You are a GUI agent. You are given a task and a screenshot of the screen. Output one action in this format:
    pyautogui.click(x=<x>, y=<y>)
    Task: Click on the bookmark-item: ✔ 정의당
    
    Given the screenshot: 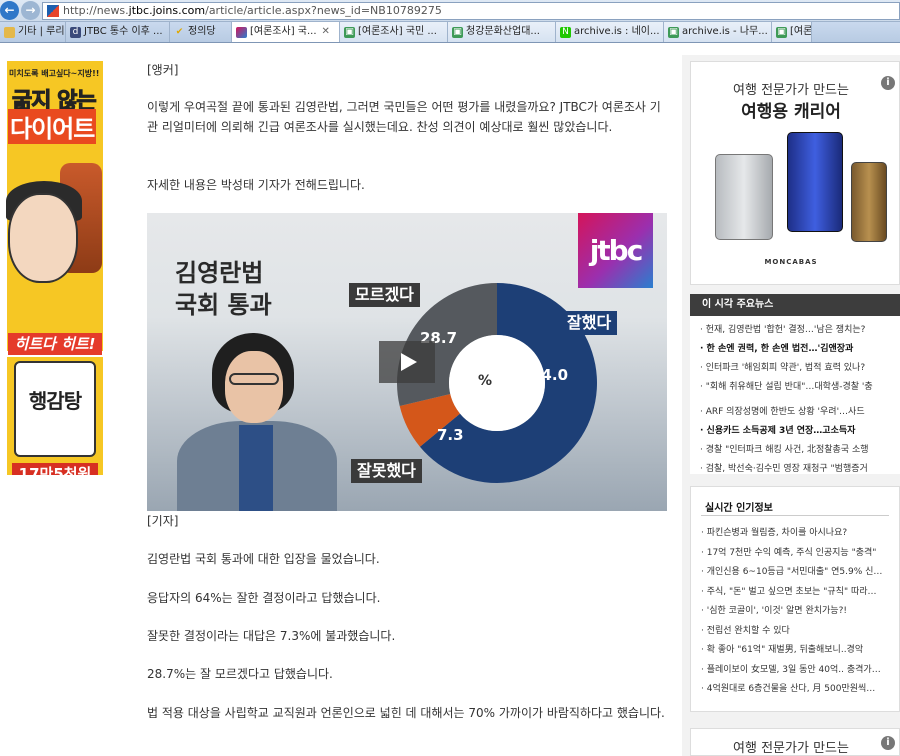 What is the action you would take?
    pyautogui.click(x=201, y=32)
    